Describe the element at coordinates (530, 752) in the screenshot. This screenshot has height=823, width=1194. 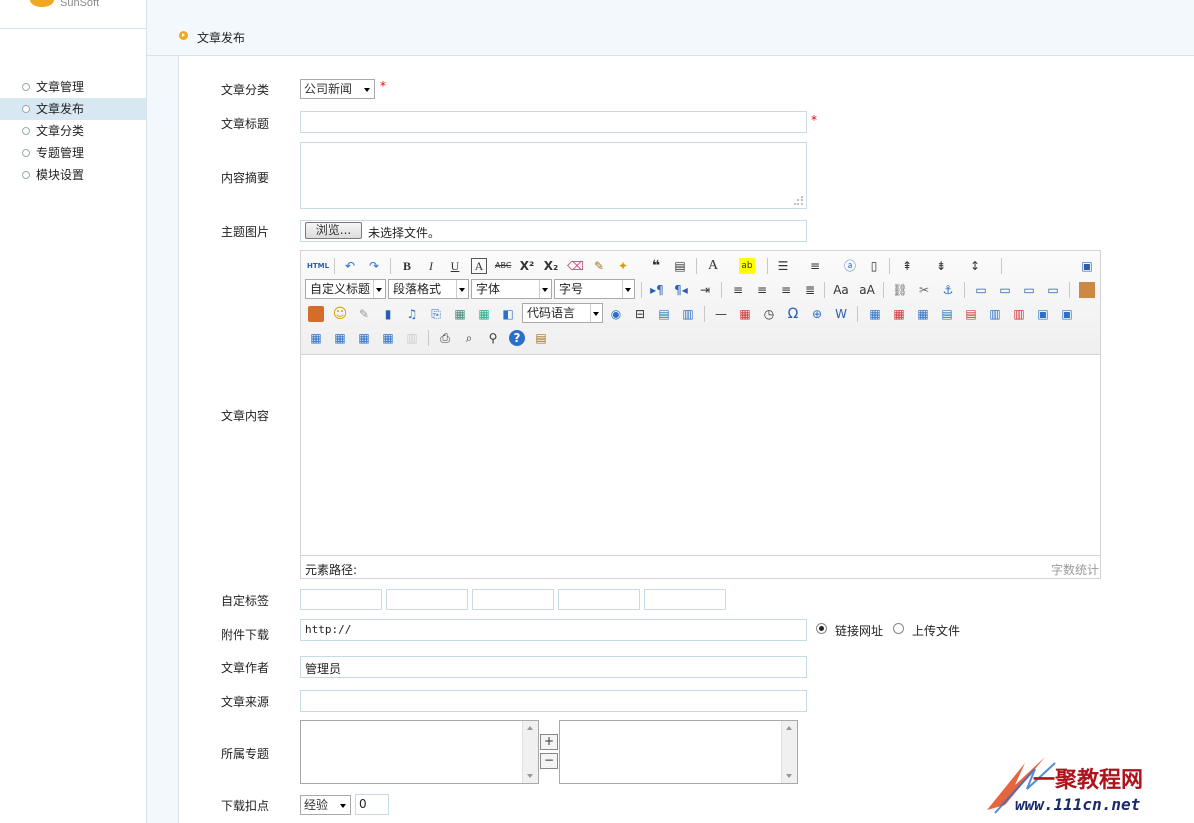
I see `scrollbar` at that location.